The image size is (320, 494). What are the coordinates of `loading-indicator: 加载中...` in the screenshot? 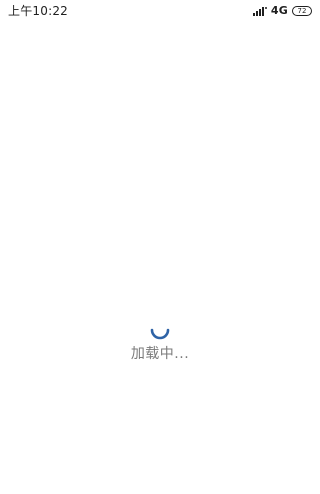 It's located at (160, 342).